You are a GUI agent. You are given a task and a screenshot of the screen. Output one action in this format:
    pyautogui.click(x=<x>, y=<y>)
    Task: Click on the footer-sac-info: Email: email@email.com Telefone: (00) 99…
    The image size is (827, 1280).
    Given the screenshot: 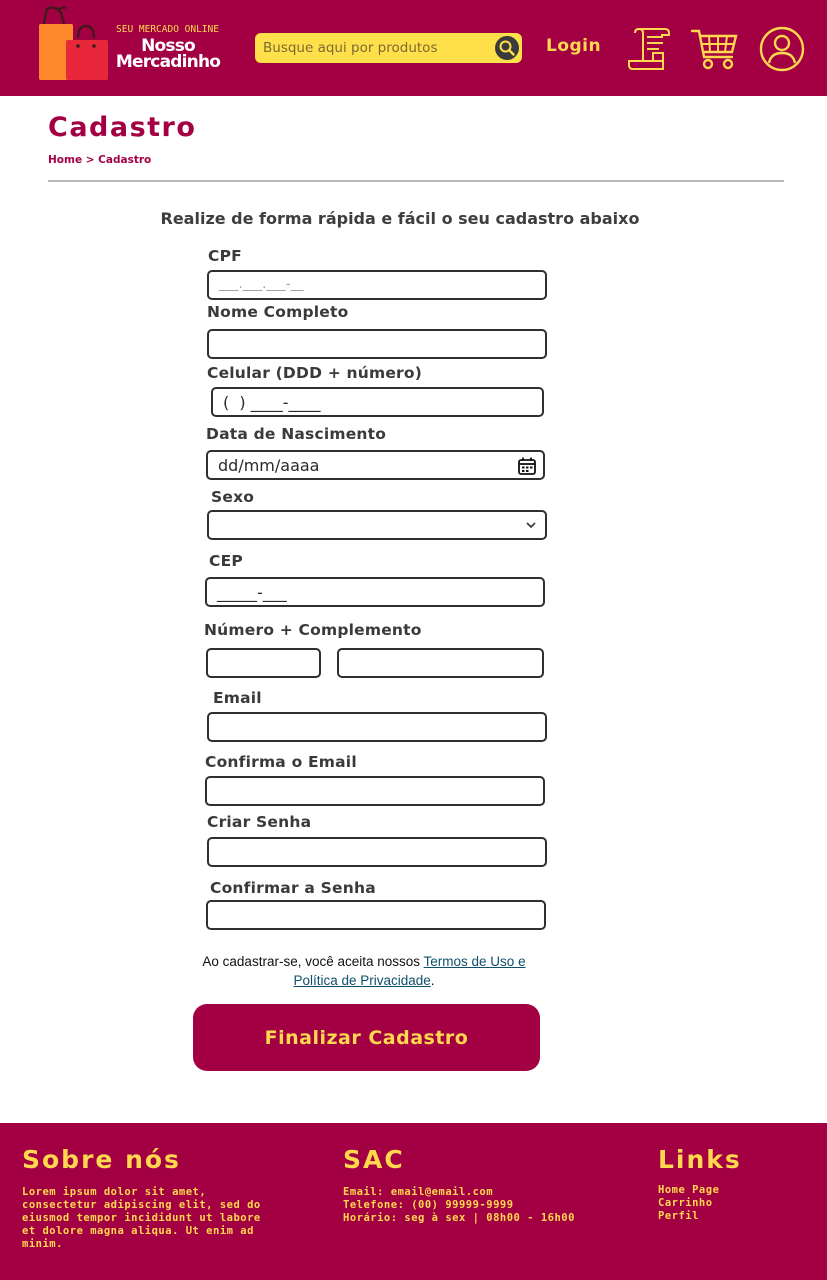 What is the action you would take?
    pyautogui.click(x=473, y=1205)
    